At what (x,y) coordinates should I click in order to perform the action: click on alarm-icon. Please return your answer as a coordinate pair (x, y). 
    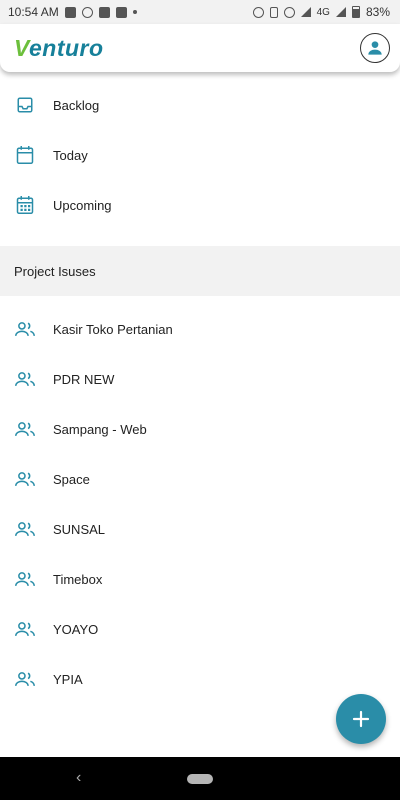
    Looking at the image, I should click on (258, 12).